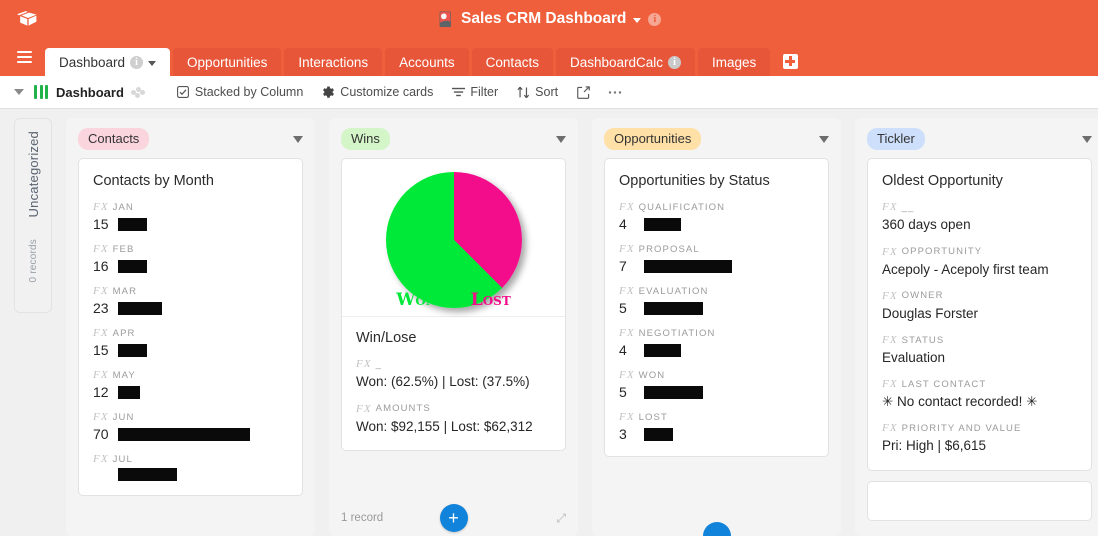 This screenshot has height=536, width=1098. What do you see at coordinates (108, 62) in the screenshot?
I see `tab-dashboard: Dashboard i` at bounding box center [108, 62].